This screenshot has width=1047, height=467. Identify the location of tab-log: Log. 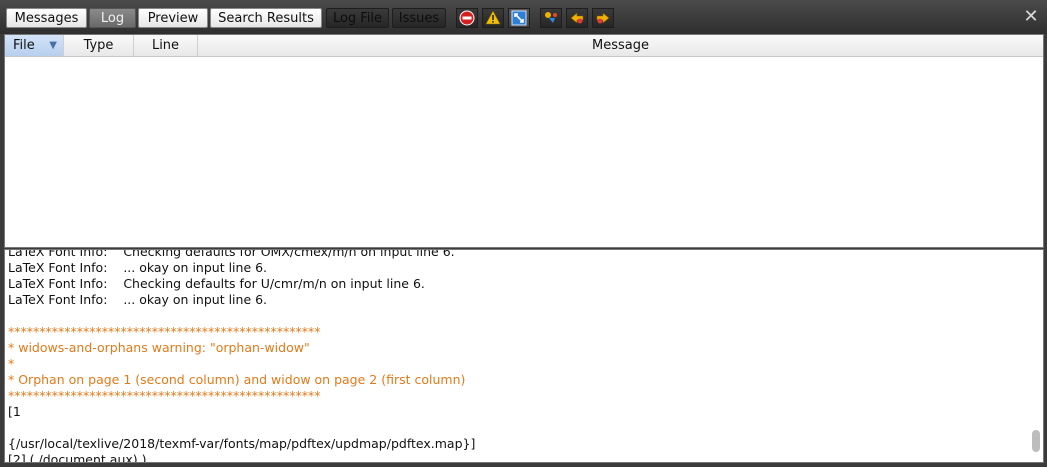
(112, 18).